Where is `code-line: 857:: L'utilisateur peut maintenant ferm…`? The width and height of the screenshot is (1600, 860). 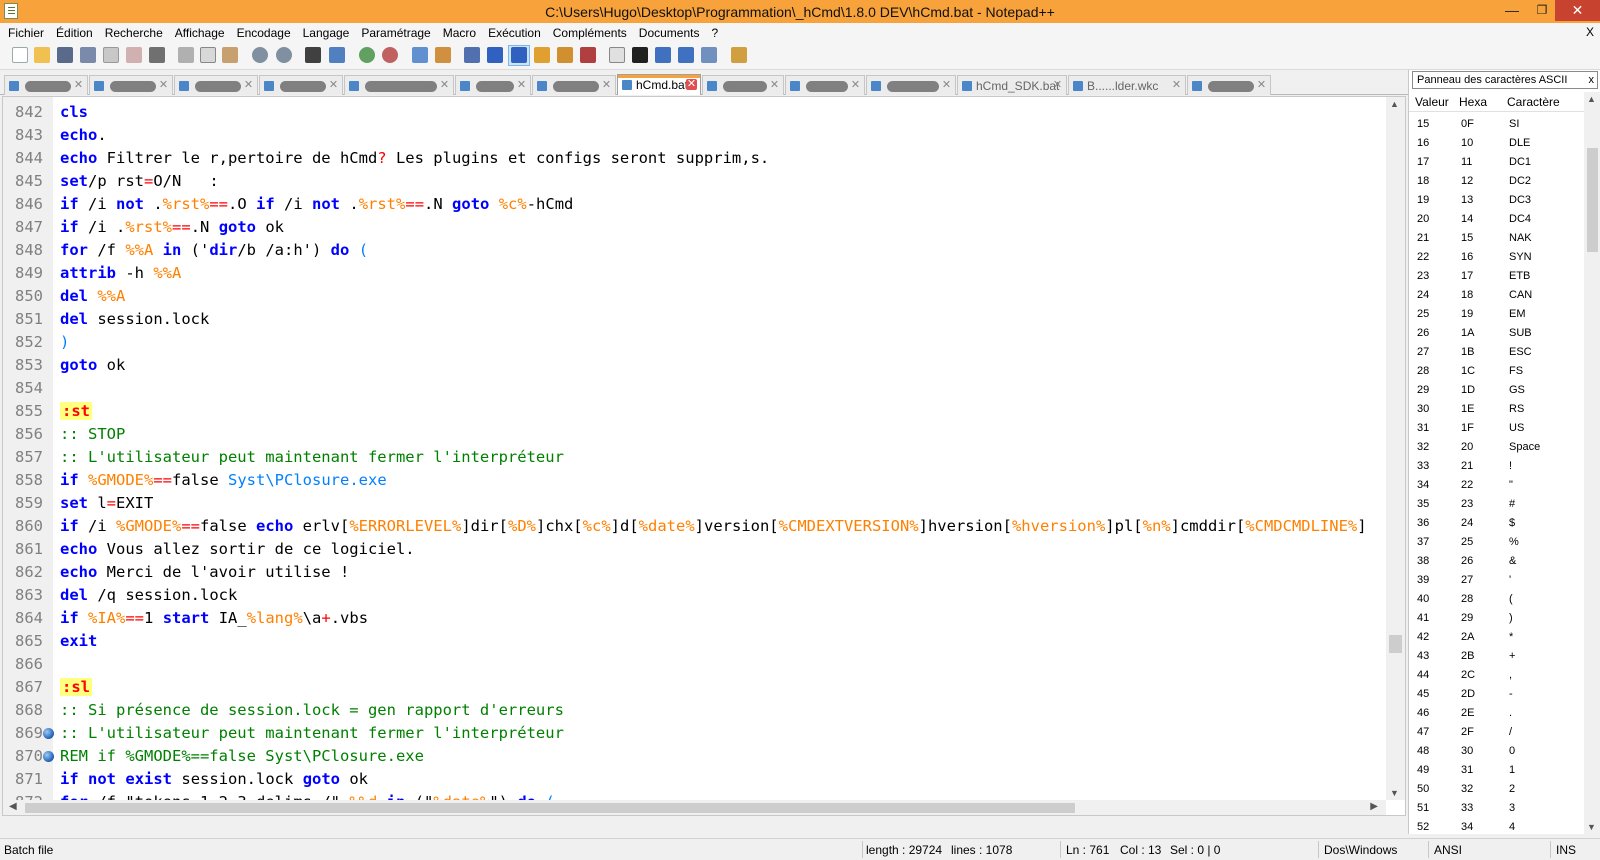 code-line: 857:: L'utilisateur peut maintenant ferm… is located at coordinates (695, 457).